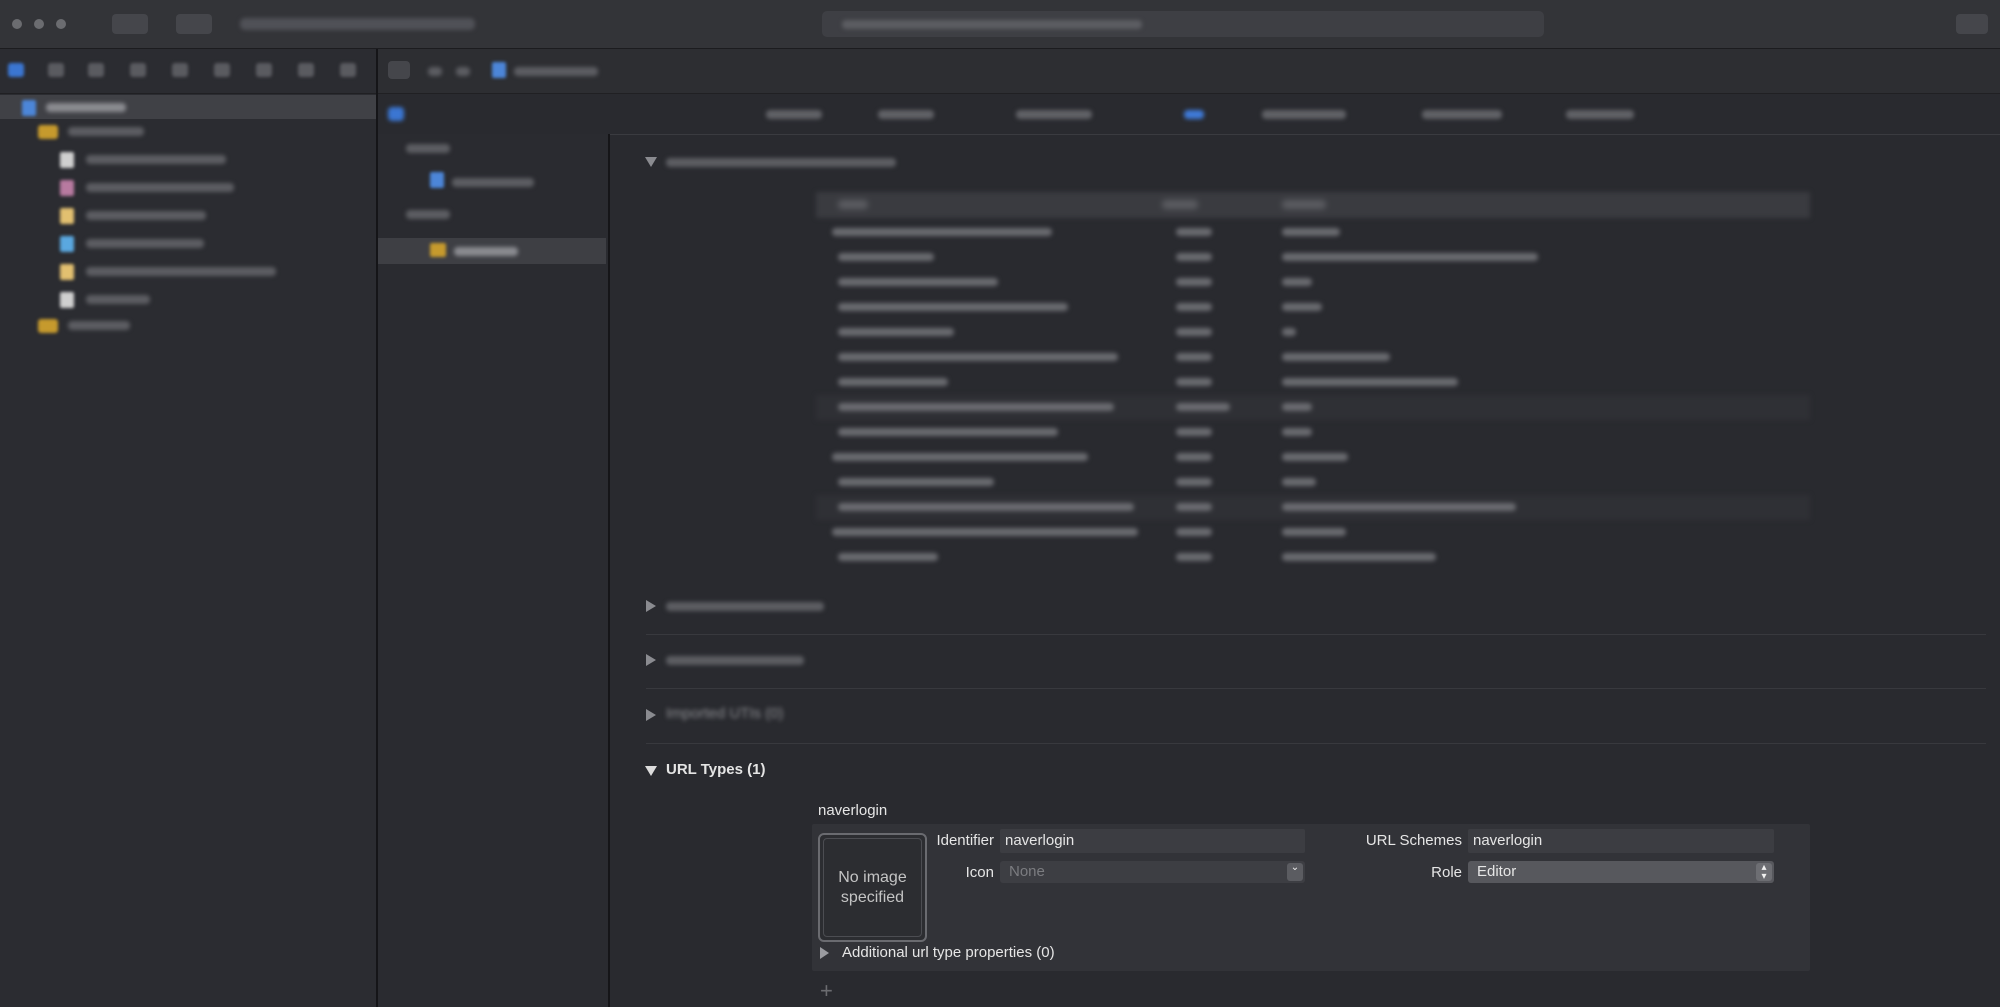 The image size is (2000, 1007). I want to click on targets-list, so click(494, 570).